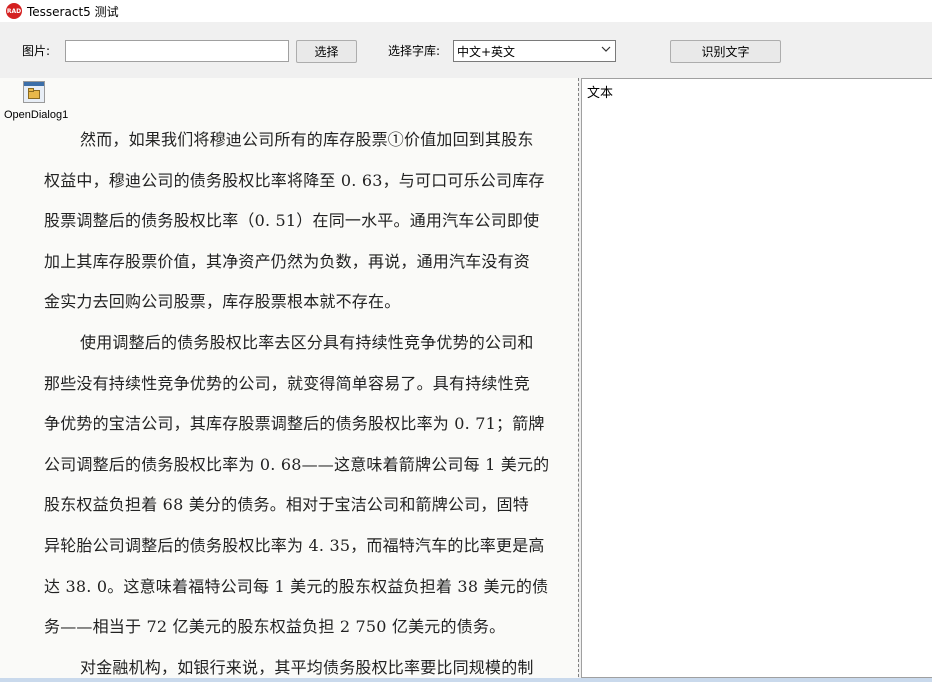 The height and width of the screenshot is (682, 932). What do you see at coordinates (294, 180) in the screenshot?
I see `page-line: 权益中，穆迪公司的债务股权比率将降至 0. 63，与可口可乐公司库存` at bounding box center [294, 180].